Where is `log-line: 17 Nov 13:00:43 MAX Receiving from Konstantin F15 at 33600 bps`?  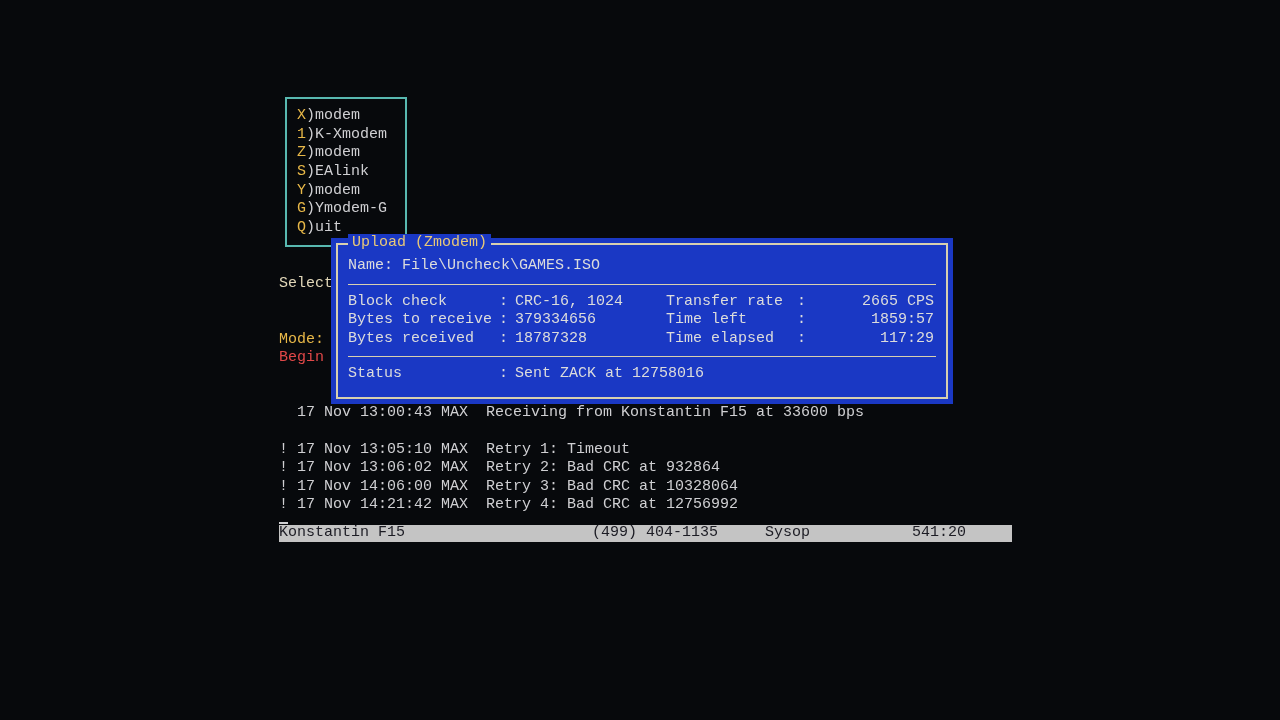
log-line: 17 Nov 13:00:43 MAX Receiving from Konstantin F15 at 33600 bps is located at coordinates (580, 412).